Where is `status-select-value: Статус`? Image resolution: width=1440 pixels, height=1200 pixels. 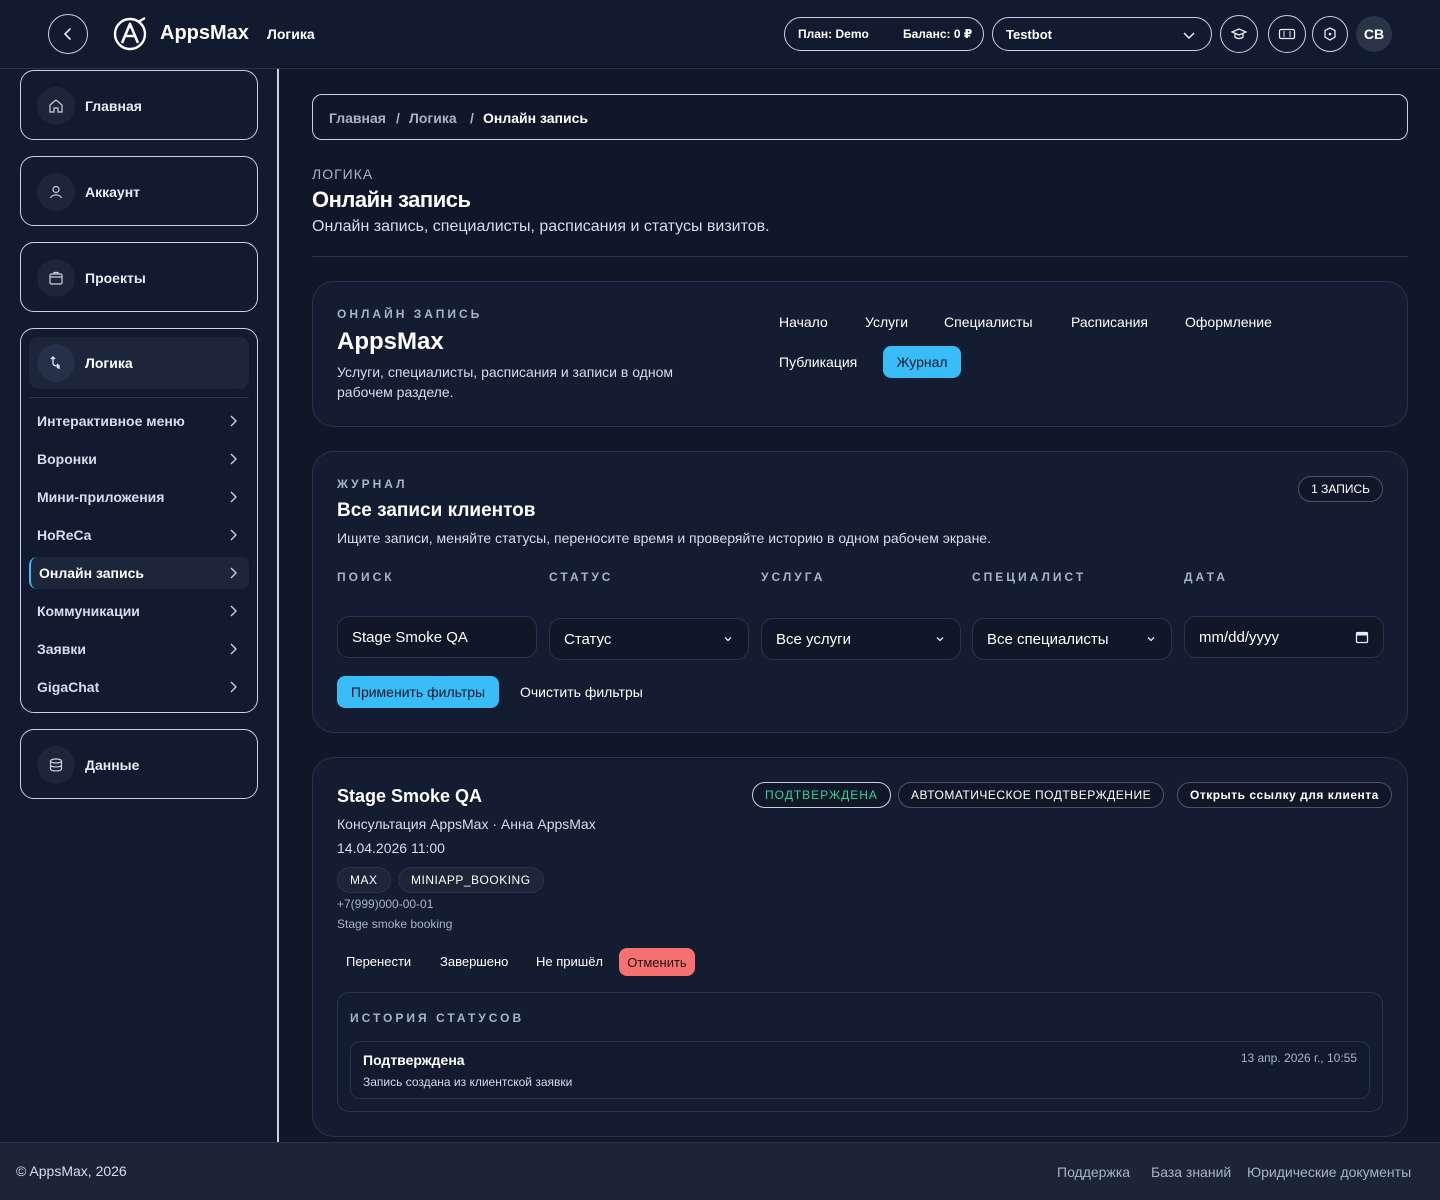
status-select-value: Статус is located at coordinates (588, 639).